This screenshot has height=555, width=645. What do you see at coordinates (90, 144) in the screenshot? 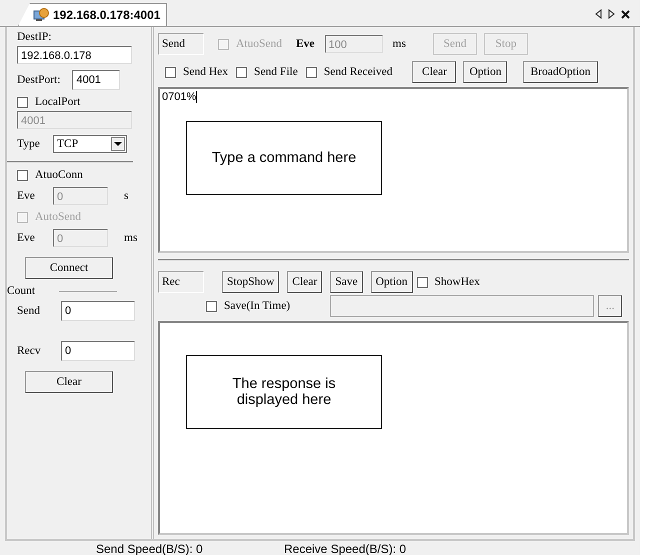
I see `type-dropdown: TCP` at bounding box center [90, 144].